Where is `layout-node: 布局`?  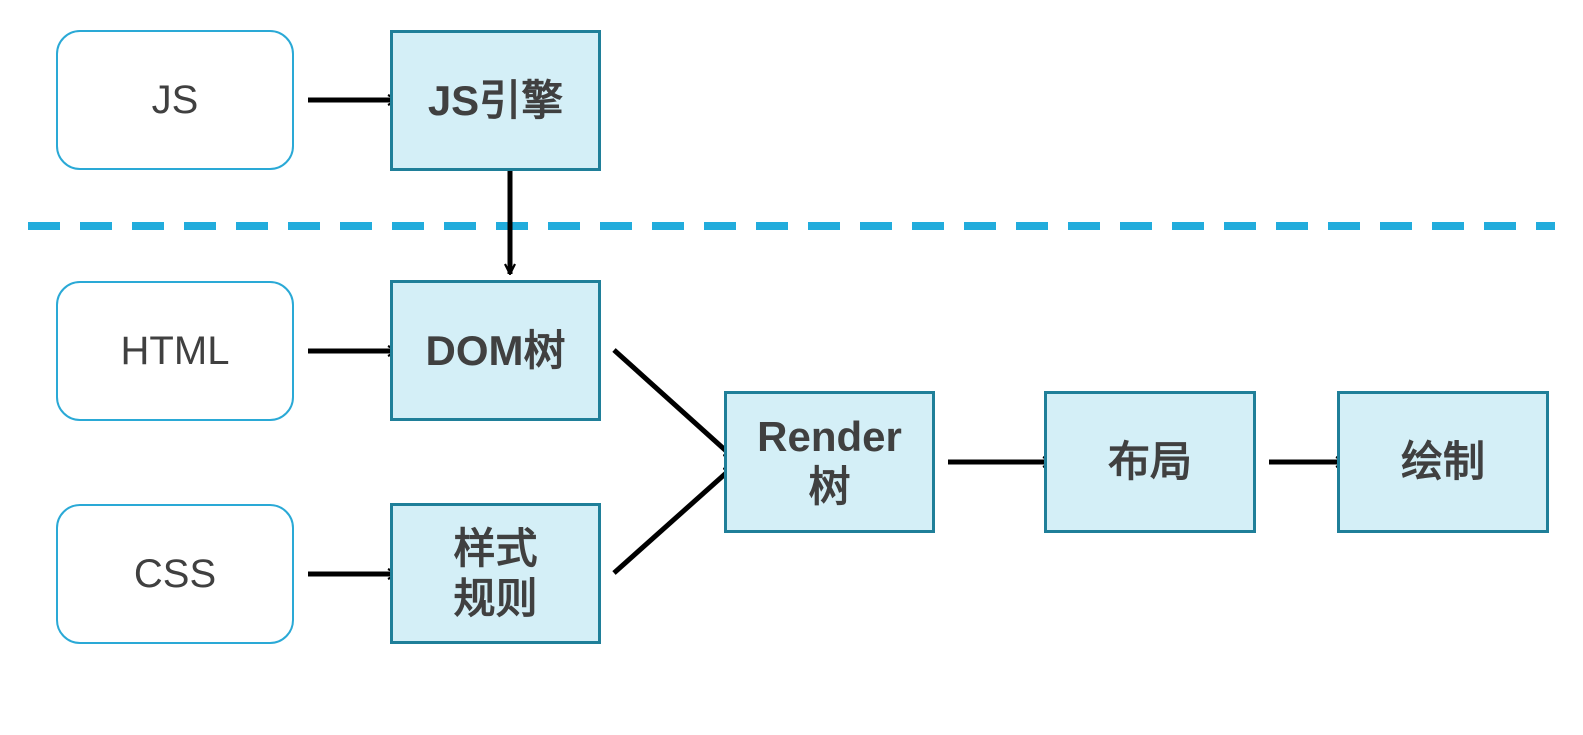 layout-node: 布局 is located at coordinates (1150, 462).